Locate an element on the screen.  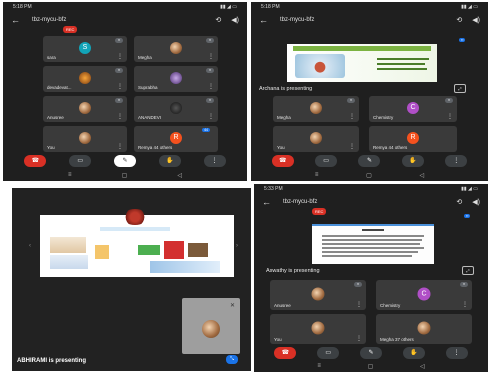
participant-name: You is located at coordinates (281, 147).